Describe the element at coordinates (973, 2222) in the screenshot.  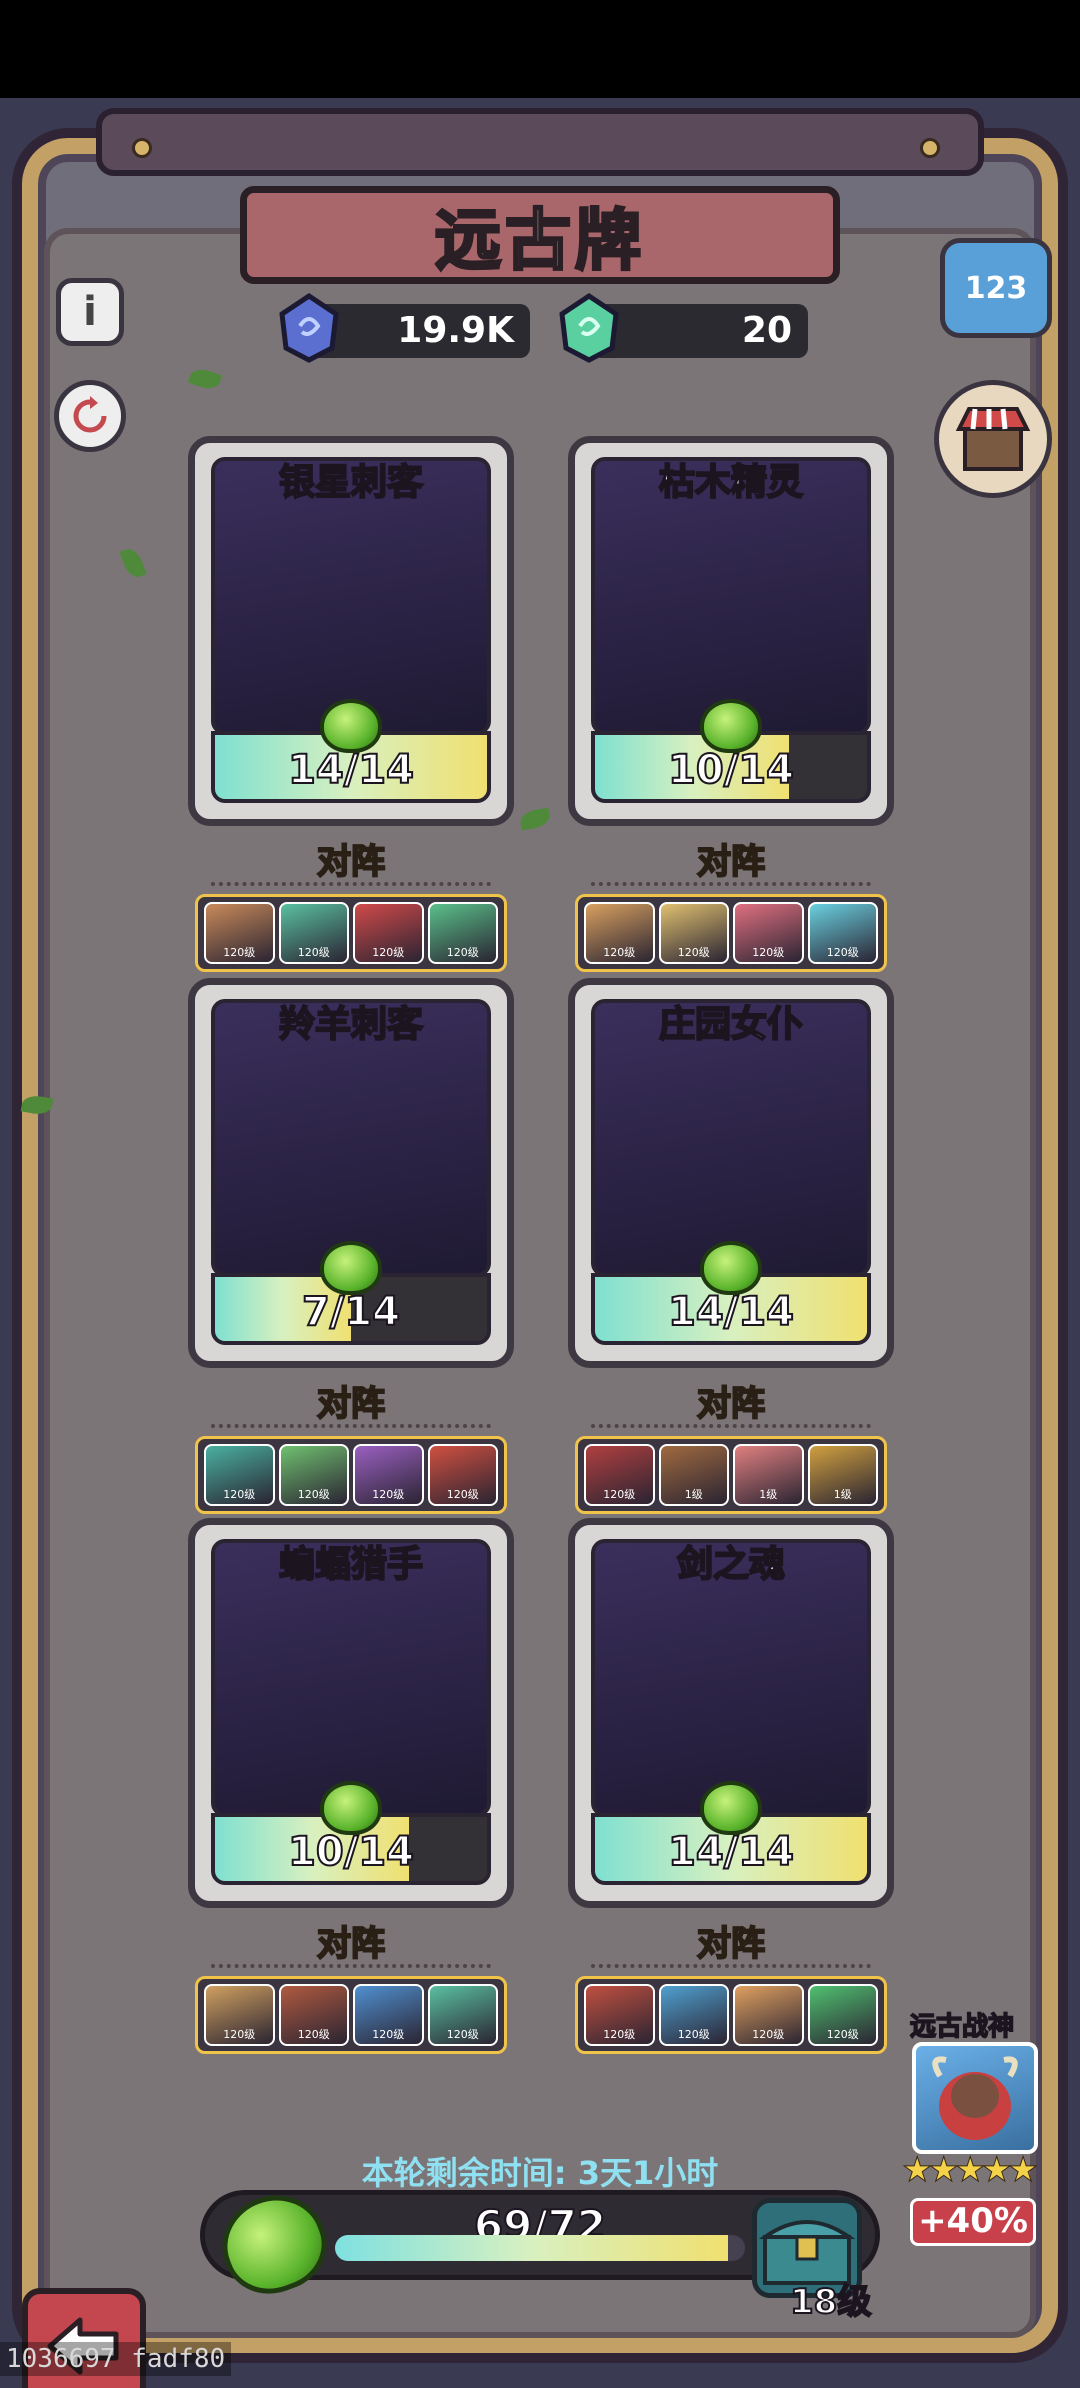
I see `boss-bonus: +40%` at that location.